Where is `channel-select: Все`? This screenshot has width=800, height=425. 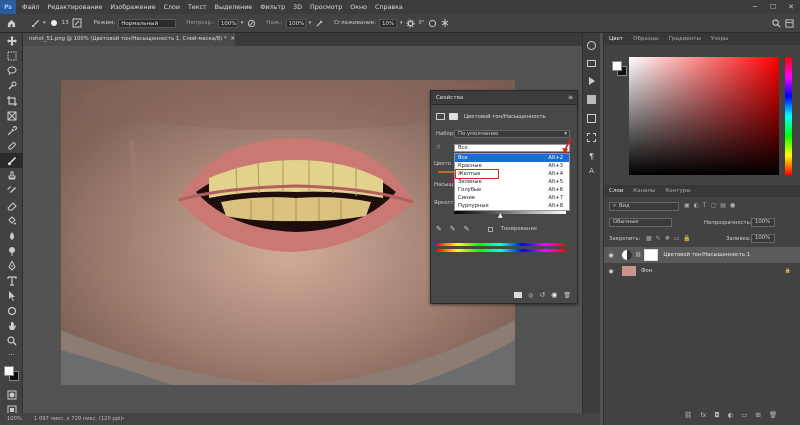 channel-select: Все is located at coordinates (512, 148).